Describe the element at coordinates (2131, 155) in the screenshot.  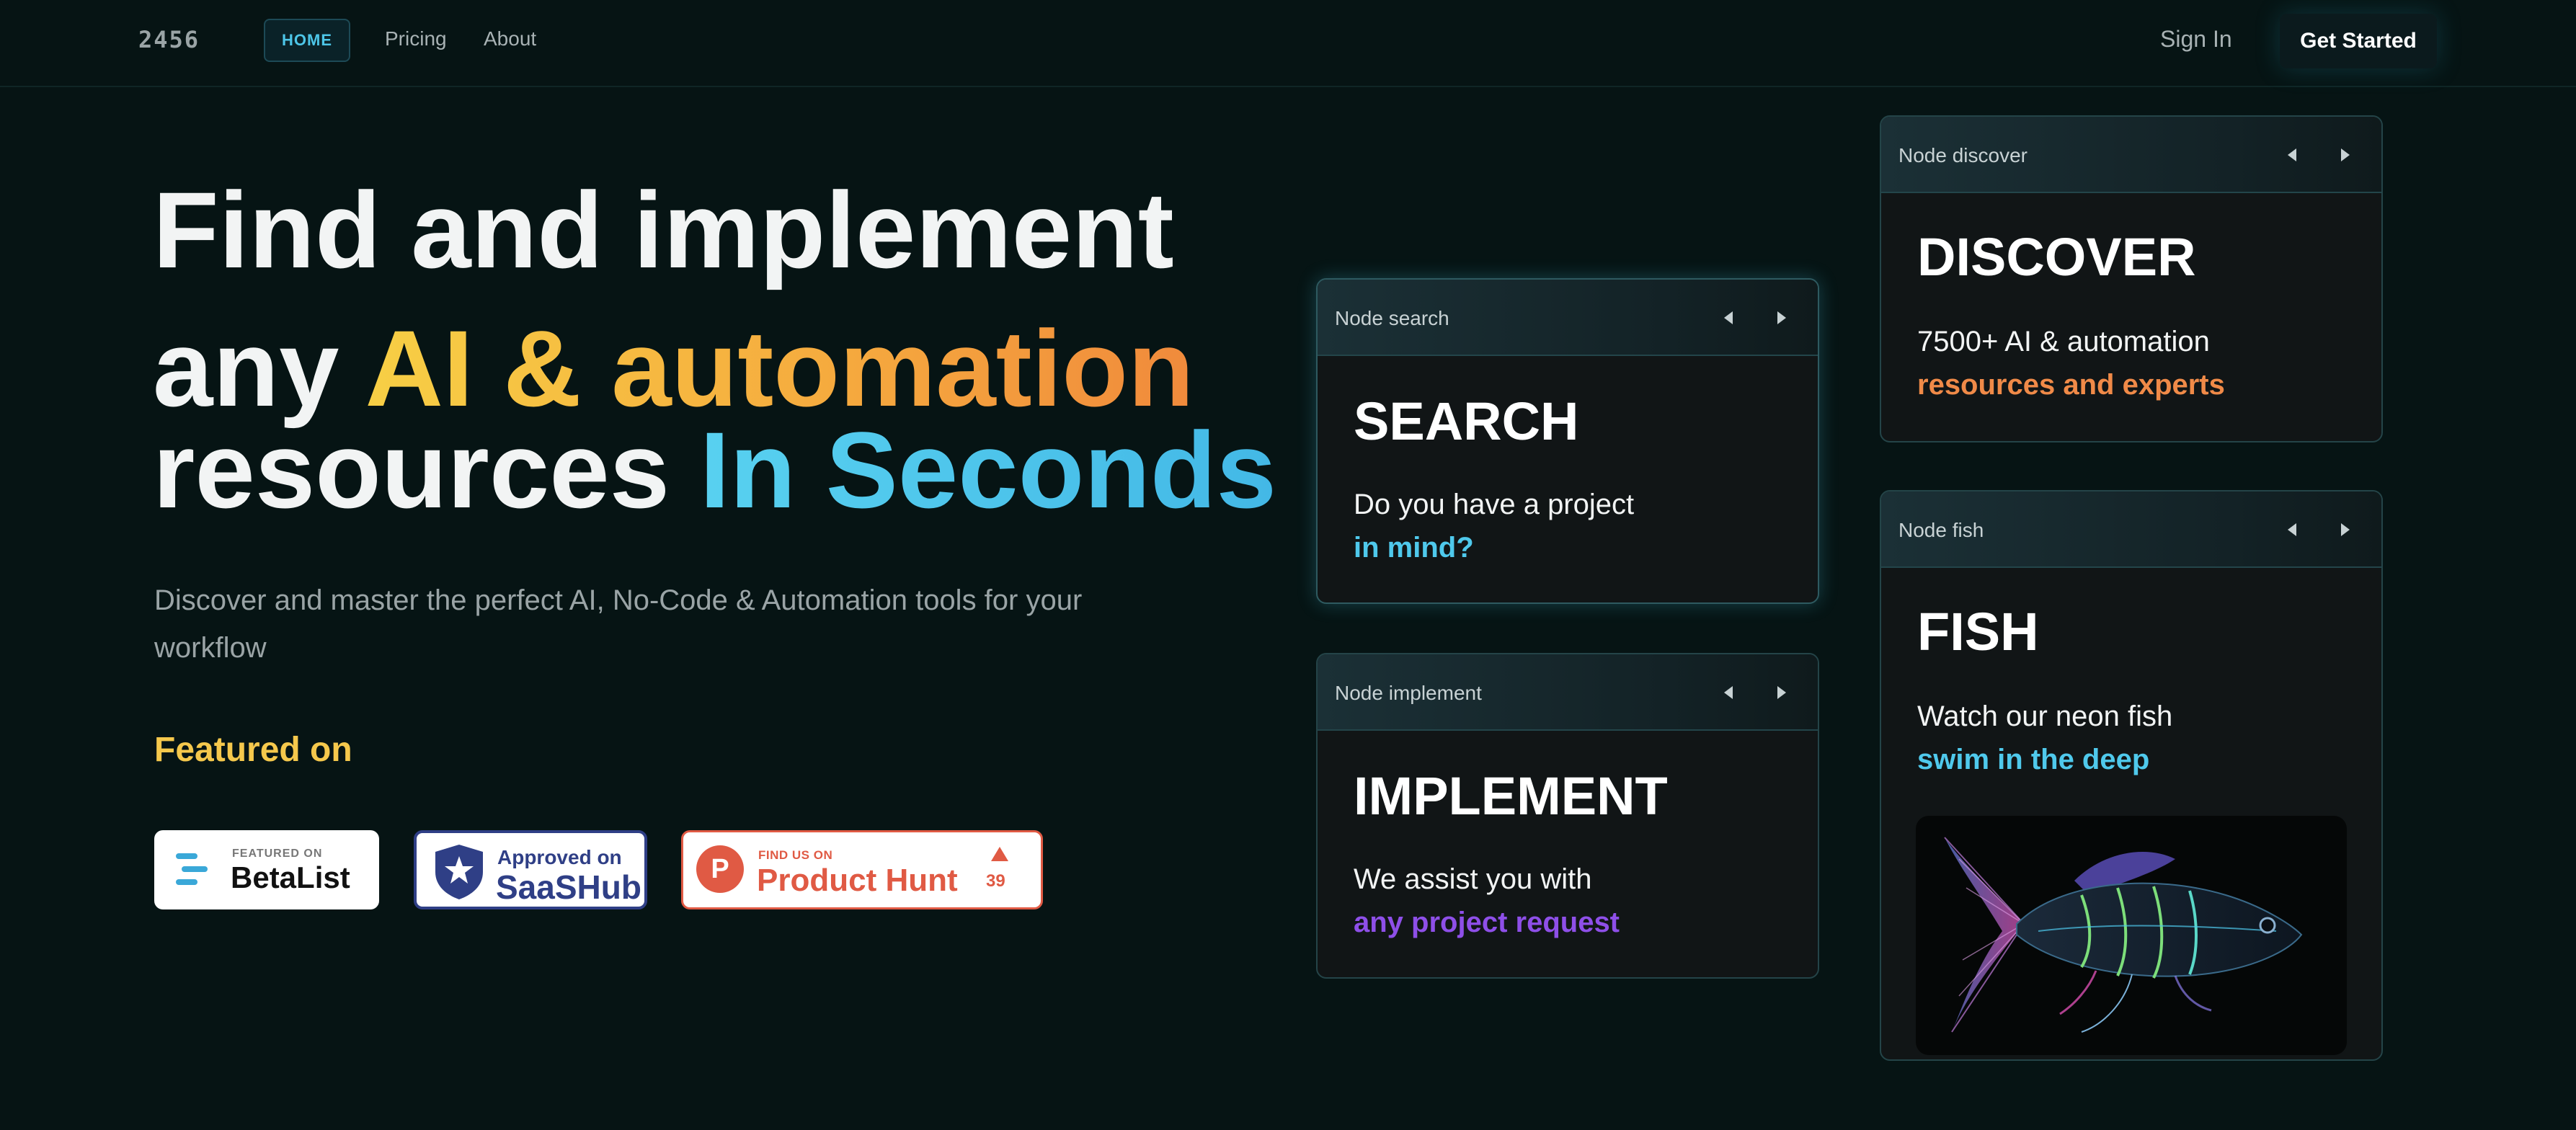
I see `node-discover-header: Node discover` at that location.